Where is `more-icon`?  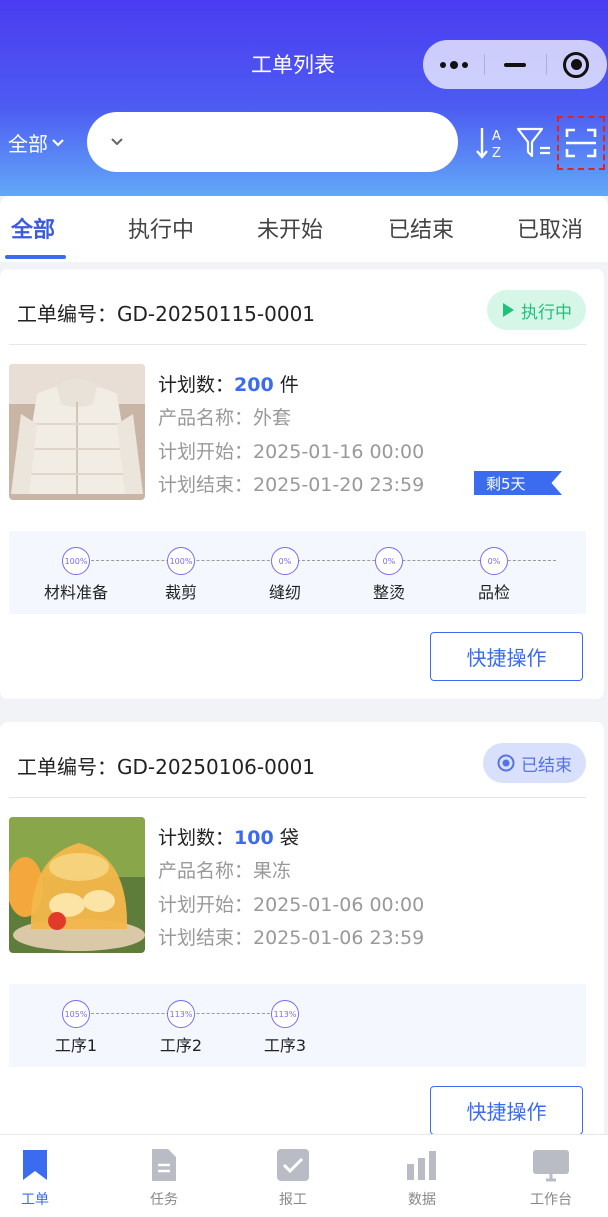 more-icon is located at coordinates (453, 64).